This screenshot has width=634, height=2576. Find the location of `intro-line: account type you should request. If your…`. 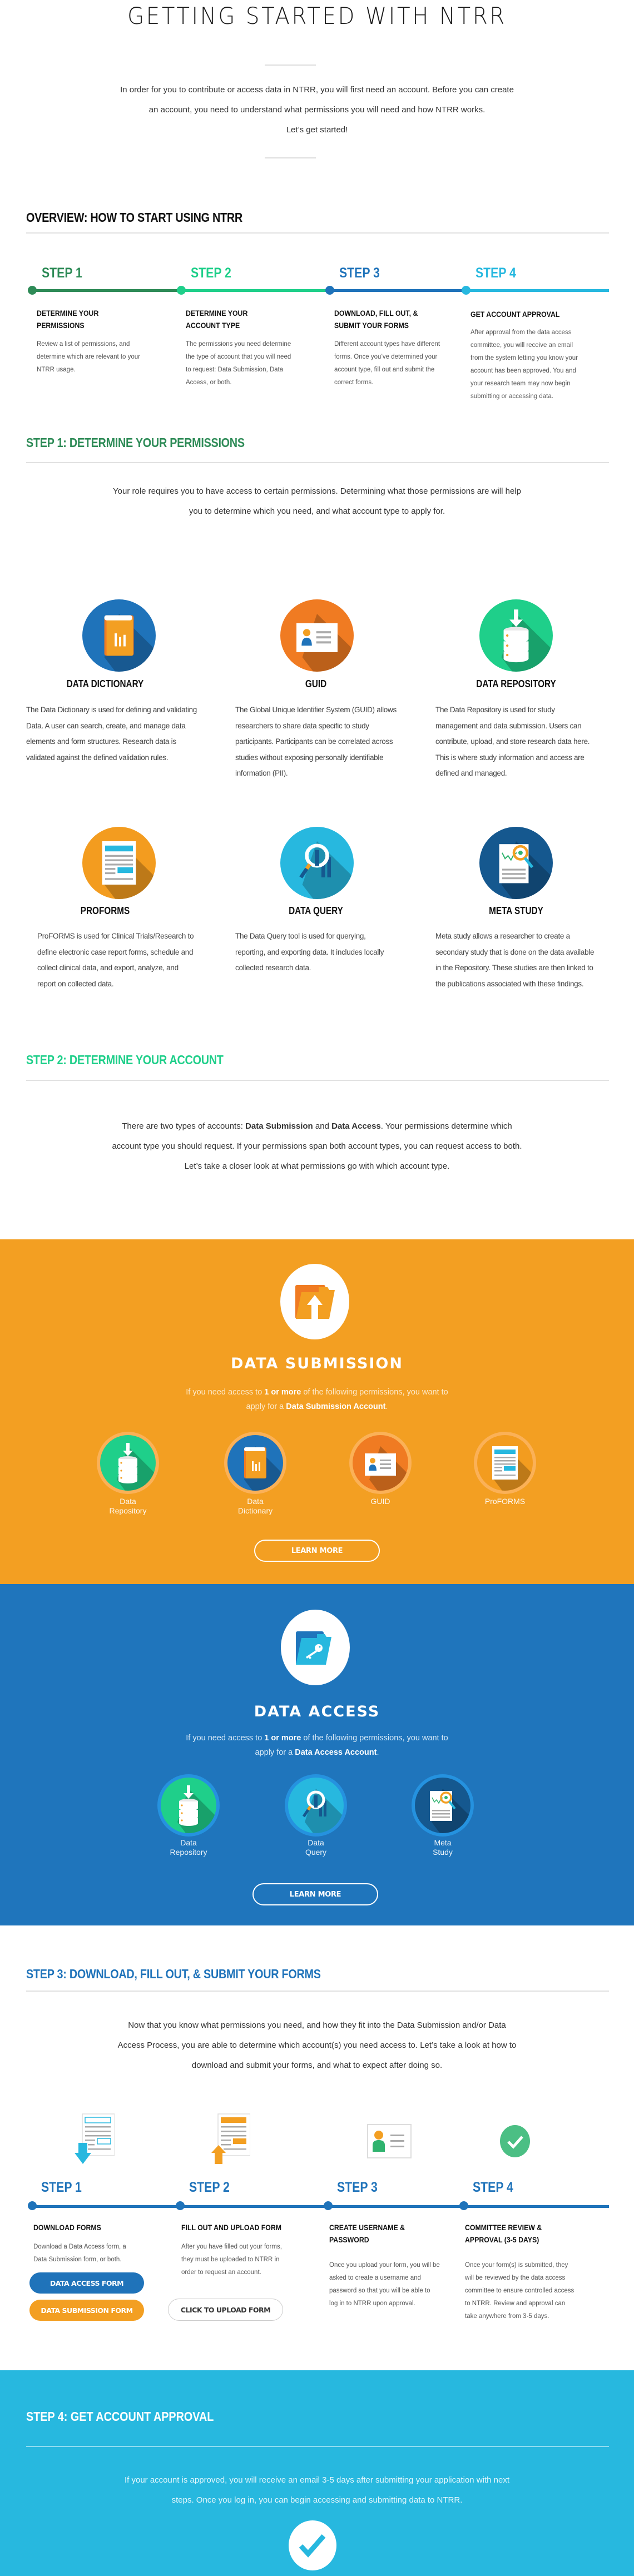

intro-line: account type you should request. If your… is located at coordinates (317, 1146).